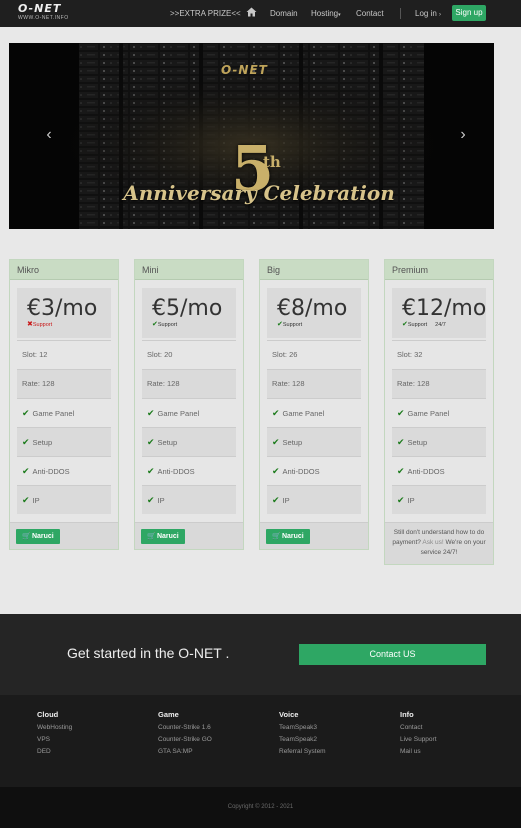 The image size is (521, 828). What do you see at coordinates (259, 193) in the screenshot?
I see `anniversary-caption: Anniversary Celebration` at bounding box center [259, 193].